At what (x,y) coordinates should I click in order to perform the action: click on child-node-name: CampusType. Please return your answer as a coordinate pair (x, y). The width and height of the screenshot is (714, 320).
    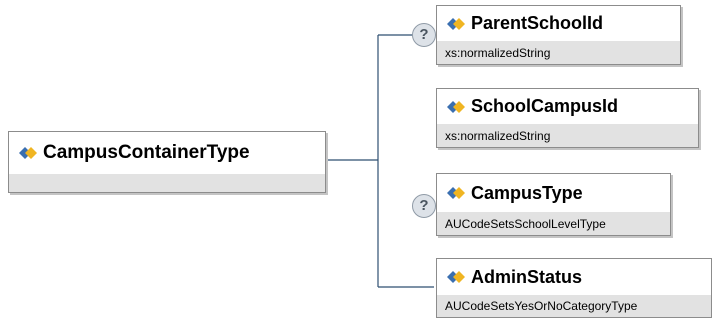
    Looking at the image, I should click on (527, 192).